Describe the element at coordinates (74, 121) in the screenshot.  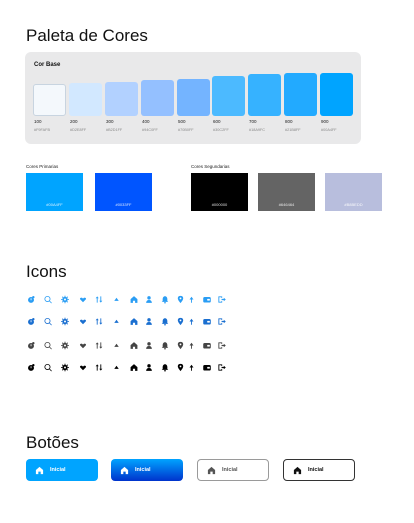
I see `swatch-step: 200` at that location.